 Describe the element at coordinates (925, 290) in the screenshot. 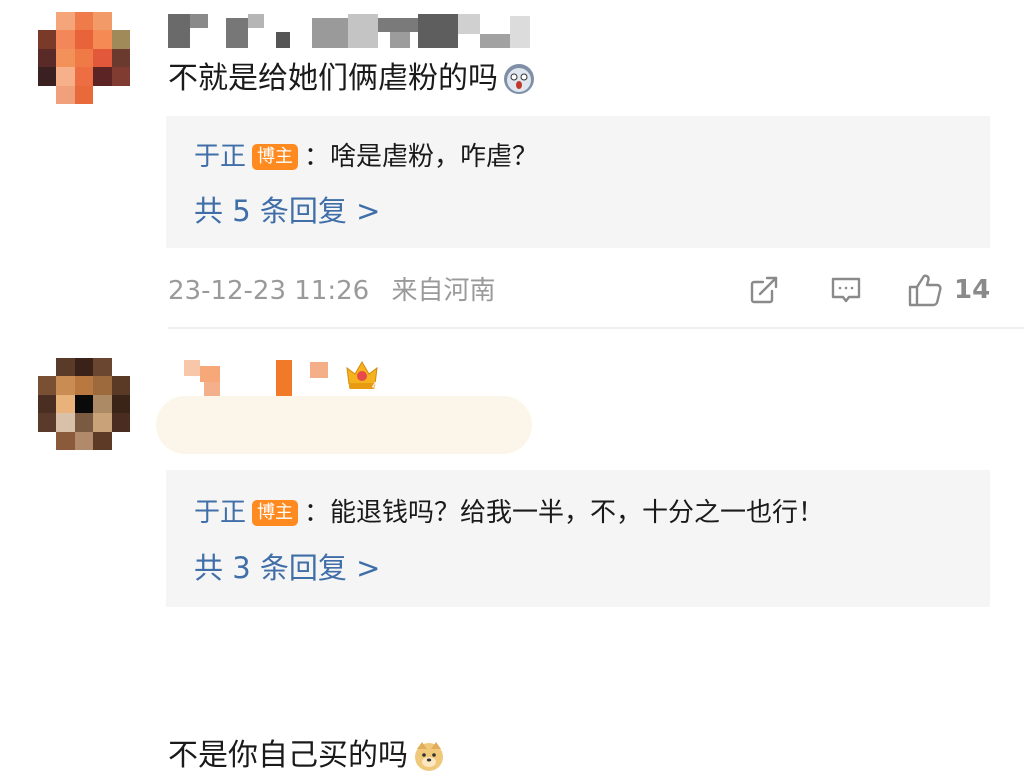

I see `like-icon` at that location.